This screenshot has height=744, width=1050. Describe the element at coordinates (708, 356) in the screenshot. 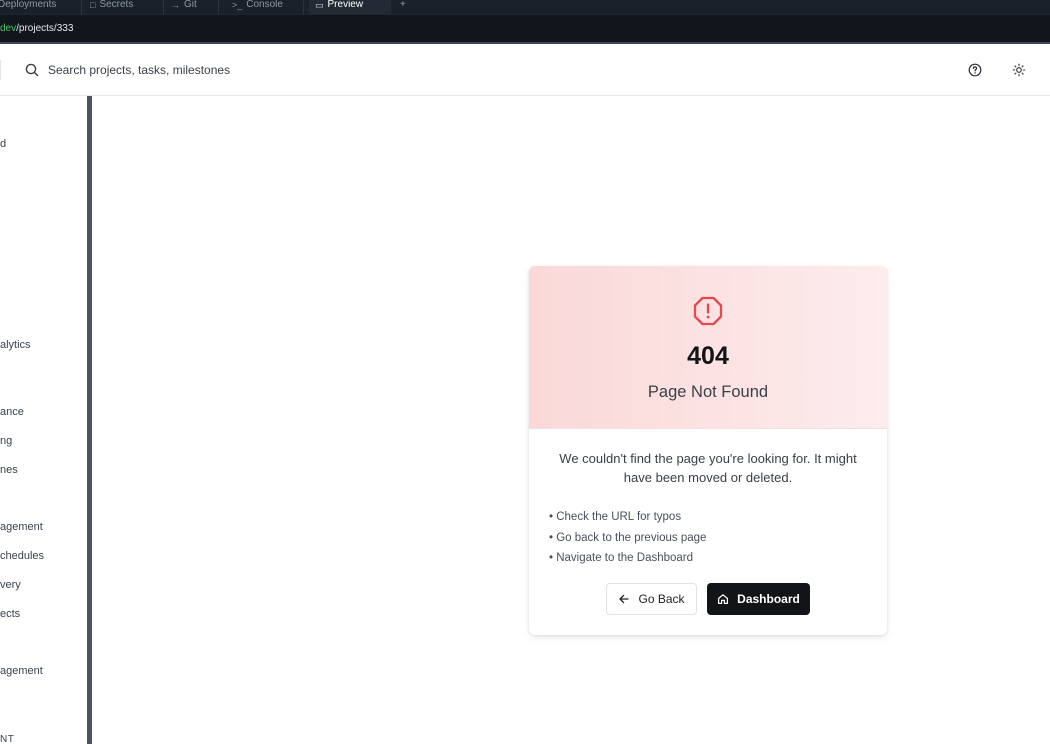

I see `error-code: 404` at that location.